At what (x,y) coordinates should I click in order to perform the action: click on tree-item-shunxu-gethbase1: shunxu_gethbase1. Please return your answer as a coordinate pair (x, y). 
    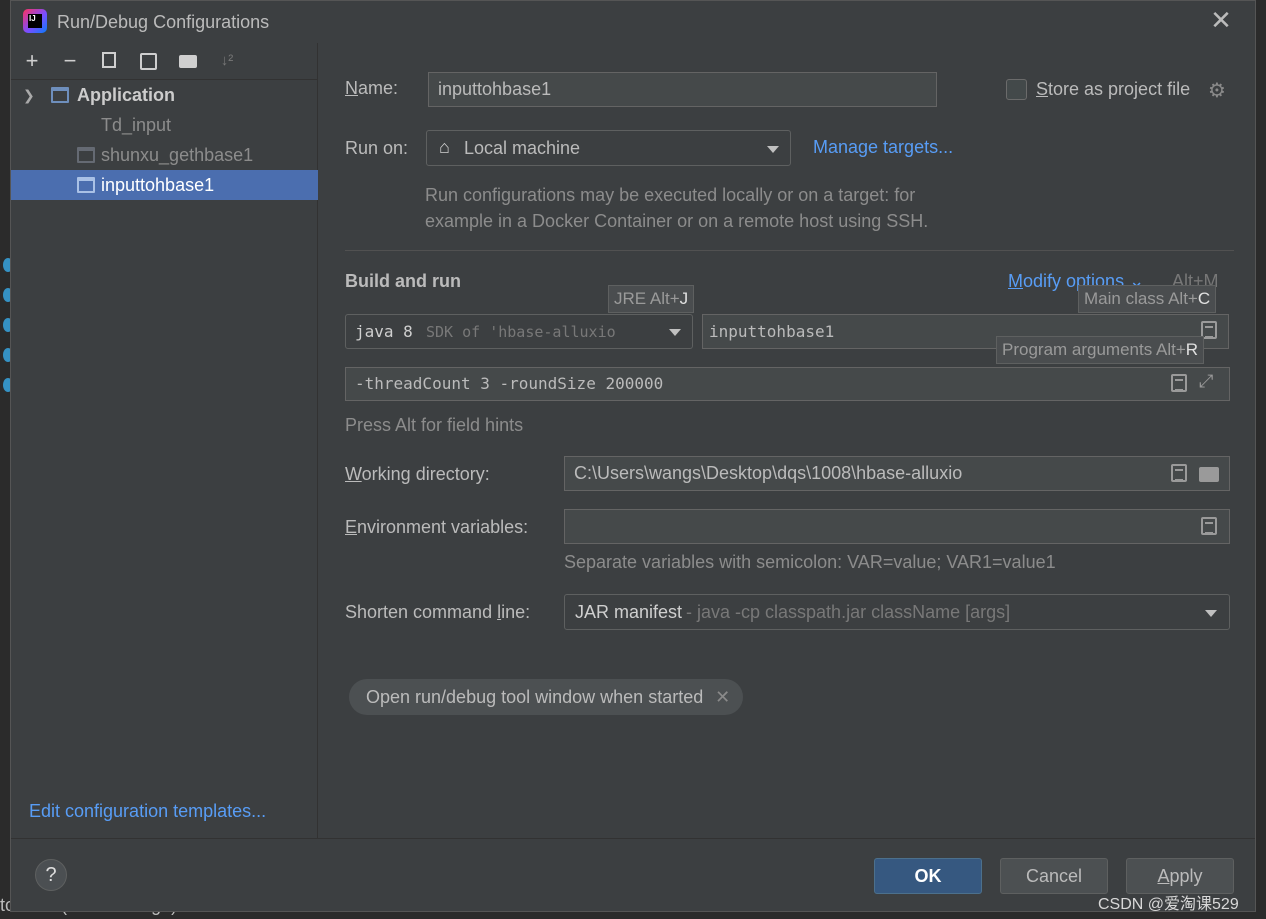
    Looking at the image, I should click on (164, 155).